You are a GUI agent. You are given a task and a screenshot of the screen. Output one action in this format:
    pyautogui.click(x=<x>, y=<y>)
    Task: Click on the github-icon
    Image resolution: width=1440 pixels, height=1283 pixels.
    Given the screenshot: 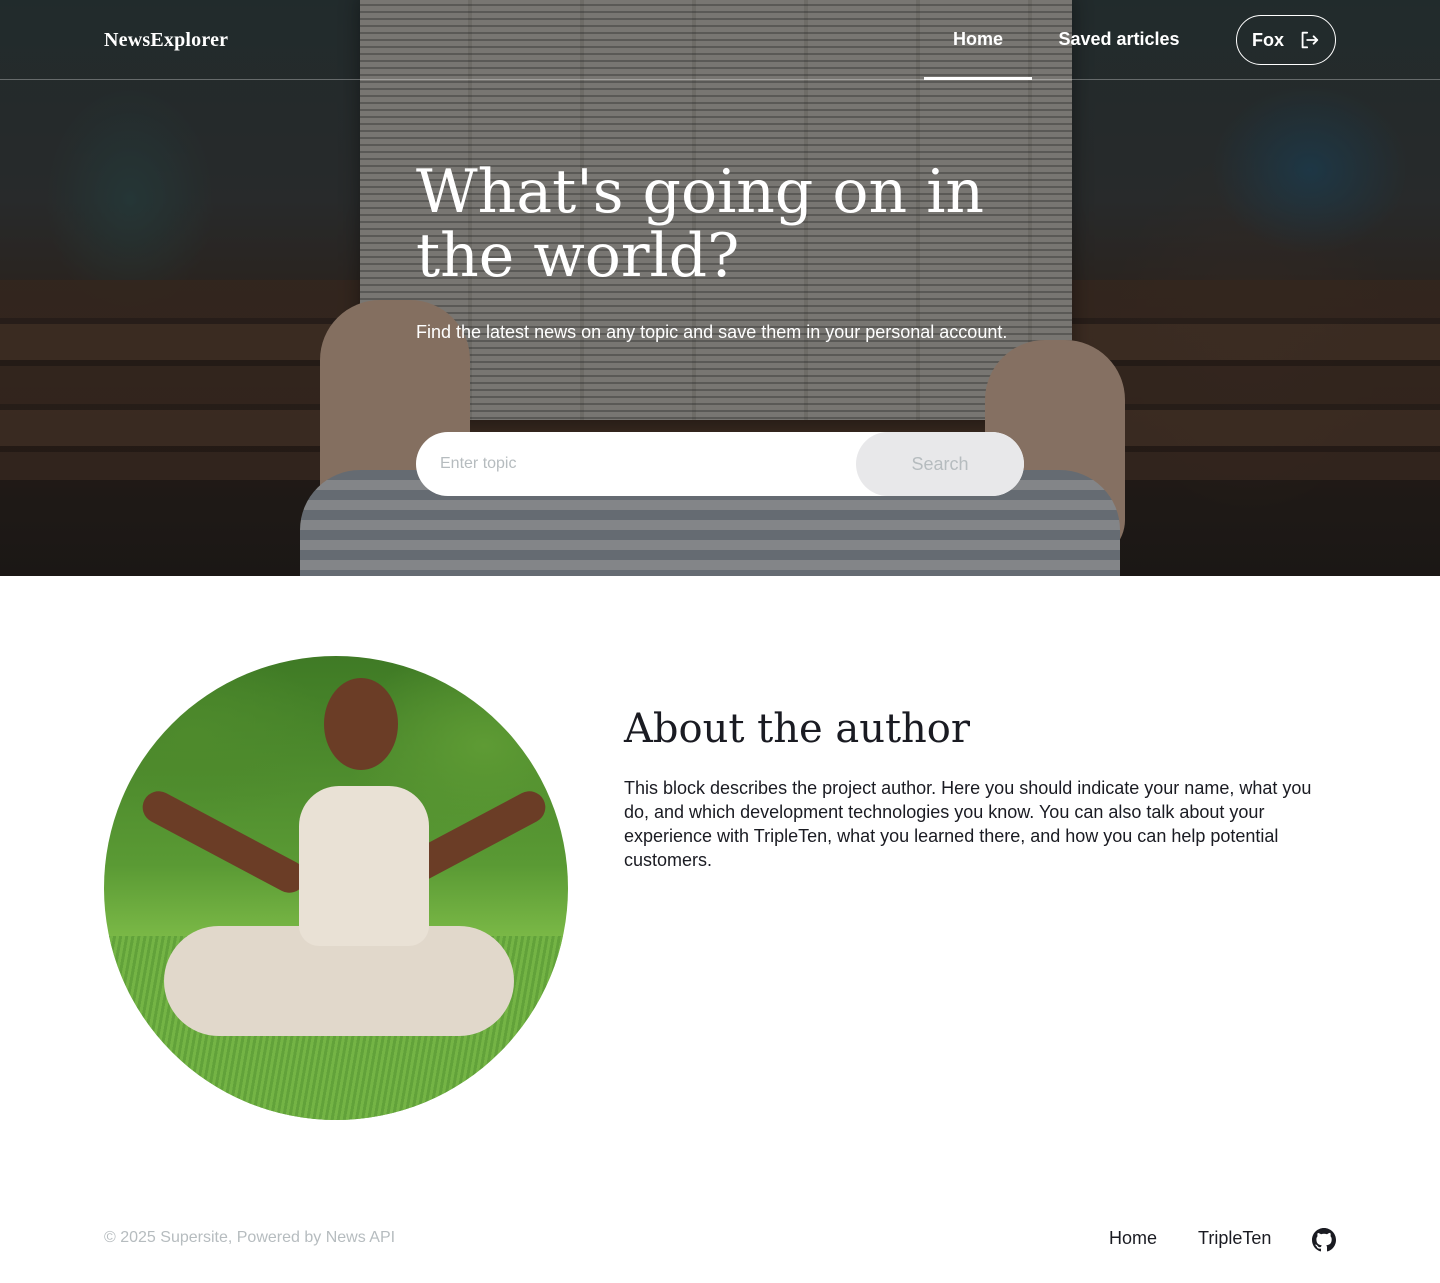 What is the action you would take?
    pyautogui.click(x=1324, y=1240)
    